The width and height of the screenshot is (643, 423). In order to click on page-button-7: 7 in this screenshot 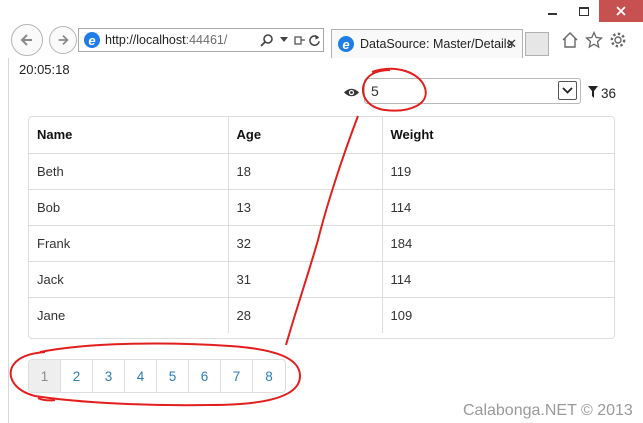, I will do `click(237, 376)`.